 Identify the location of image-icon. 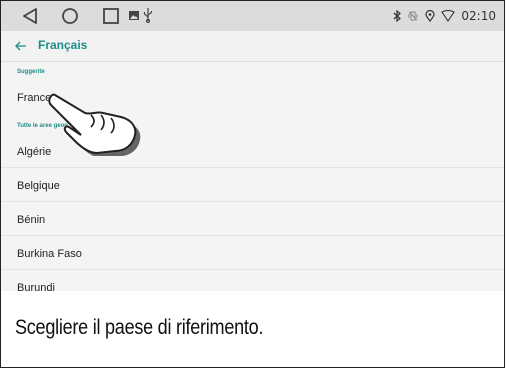
(134, 15).